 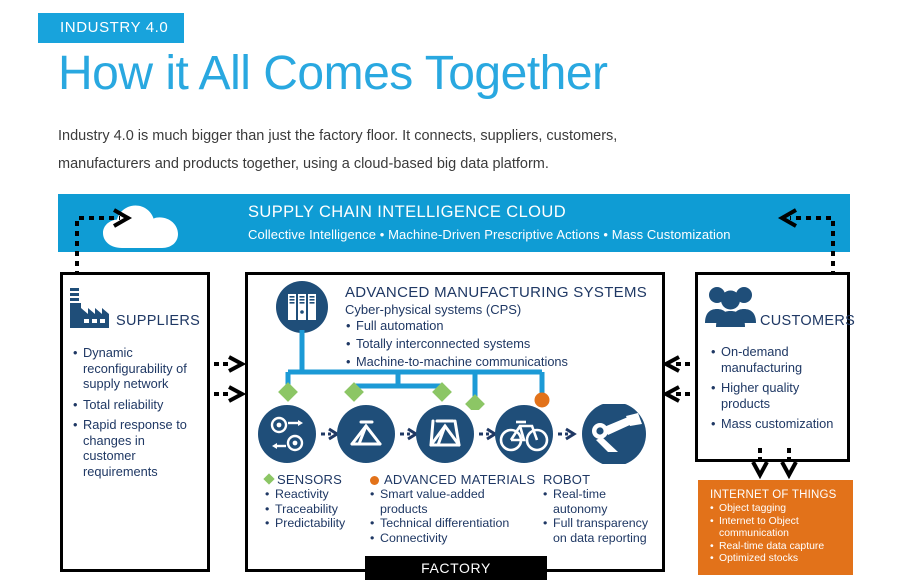 What do you see at coordinates (450, 523) in the screenshot?
I see `list-item: Technical differentiation` at bounding box center [450, 523].